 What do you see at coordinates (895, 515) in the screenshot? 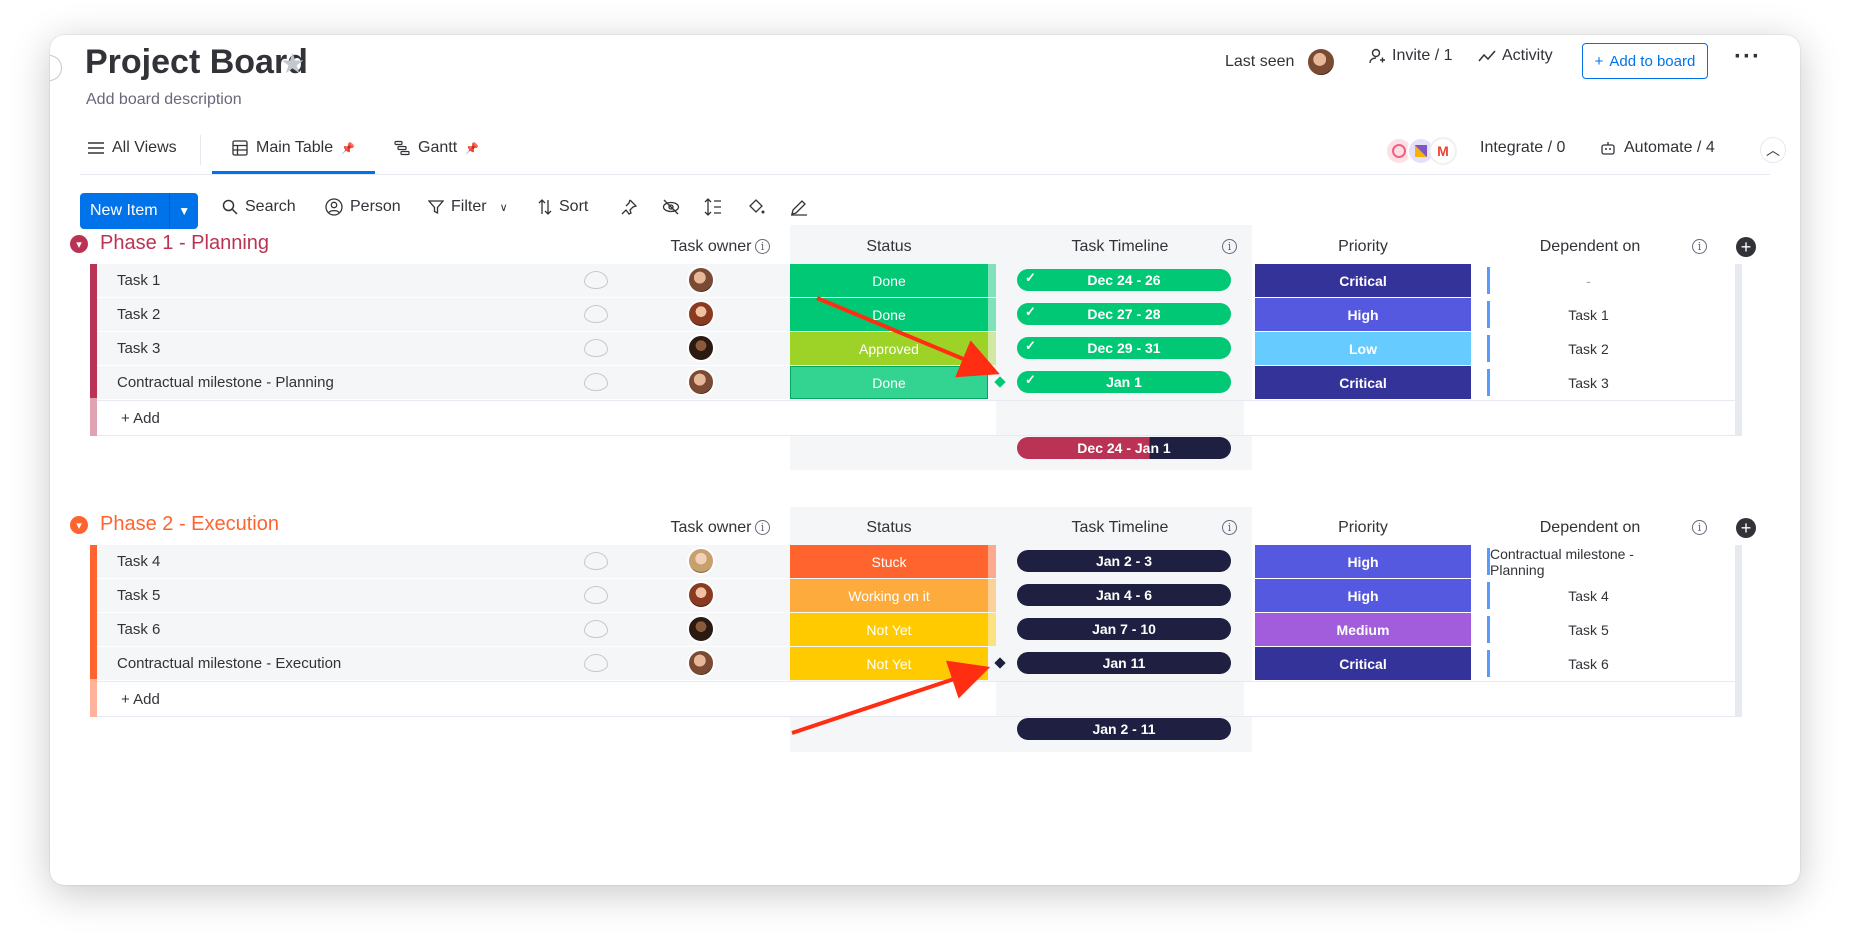
I see `annotation-arrows` at bounding box center [895, 515].